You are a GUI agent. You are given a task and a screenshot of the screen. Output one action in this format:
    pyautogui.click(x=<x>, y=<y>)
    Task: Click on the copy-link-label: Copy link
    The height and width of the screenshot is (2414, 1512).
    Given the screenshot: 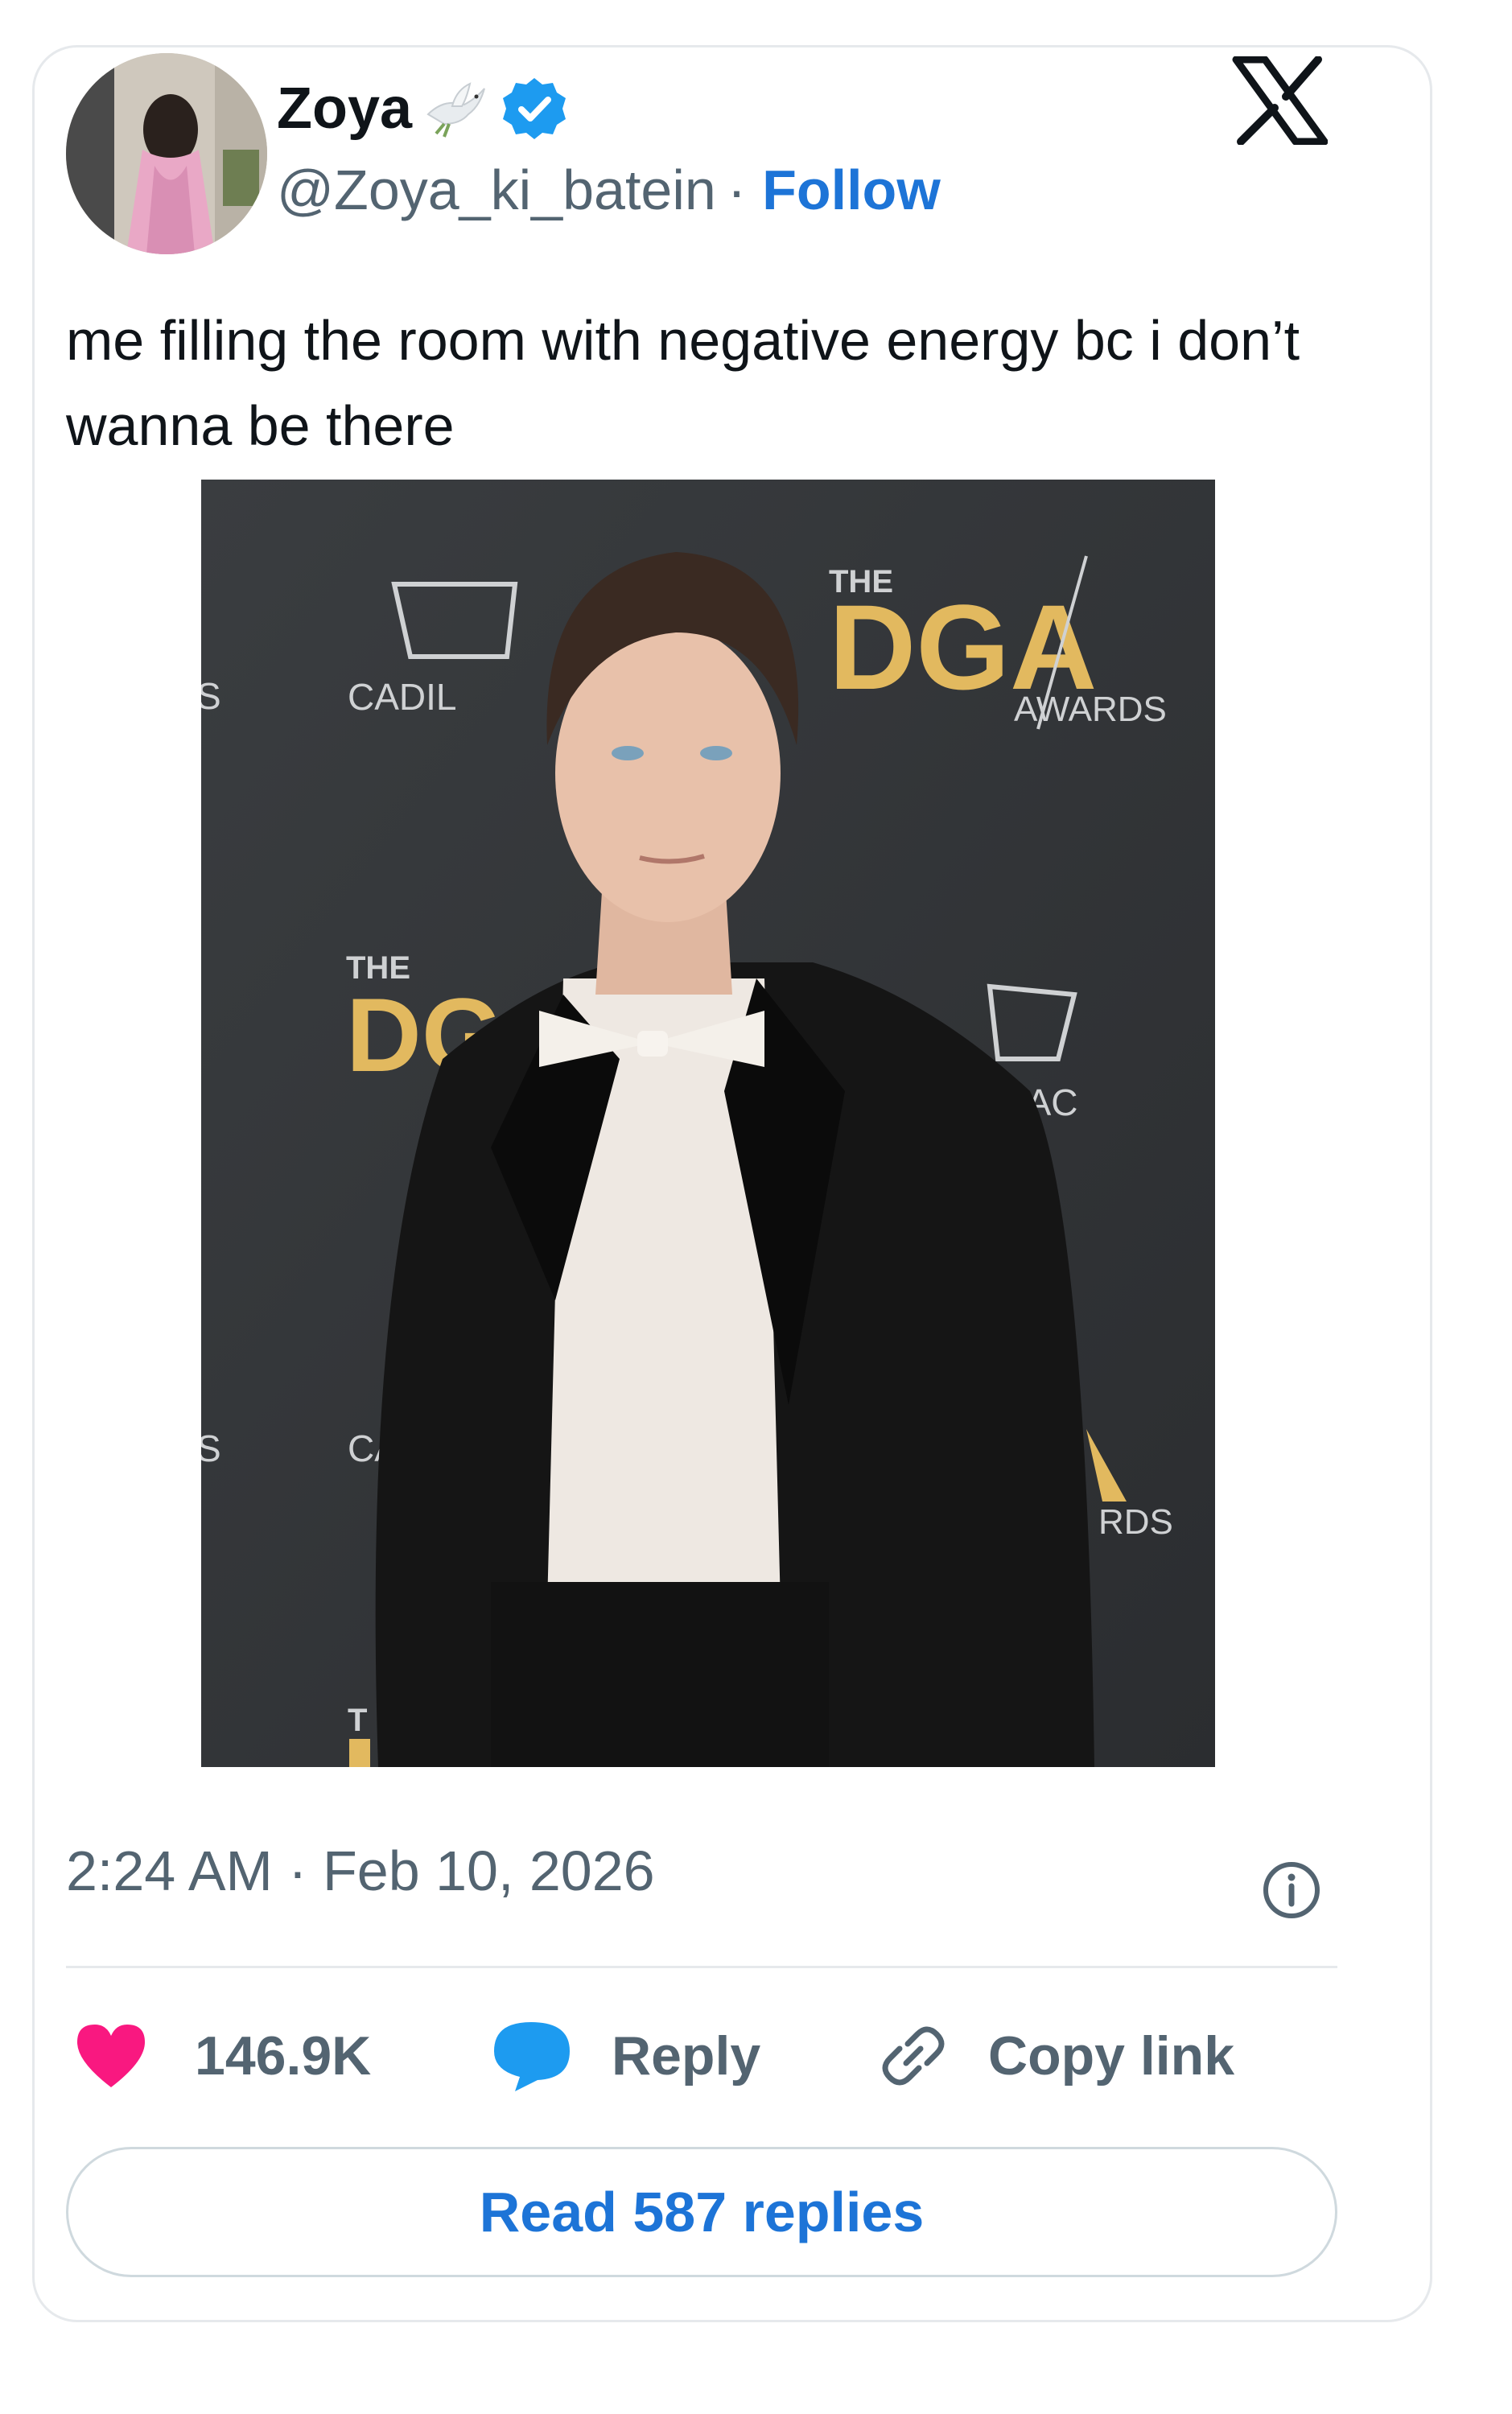 What is the action you would take?
    pyautogui.click(x=1111, y=2056)
    